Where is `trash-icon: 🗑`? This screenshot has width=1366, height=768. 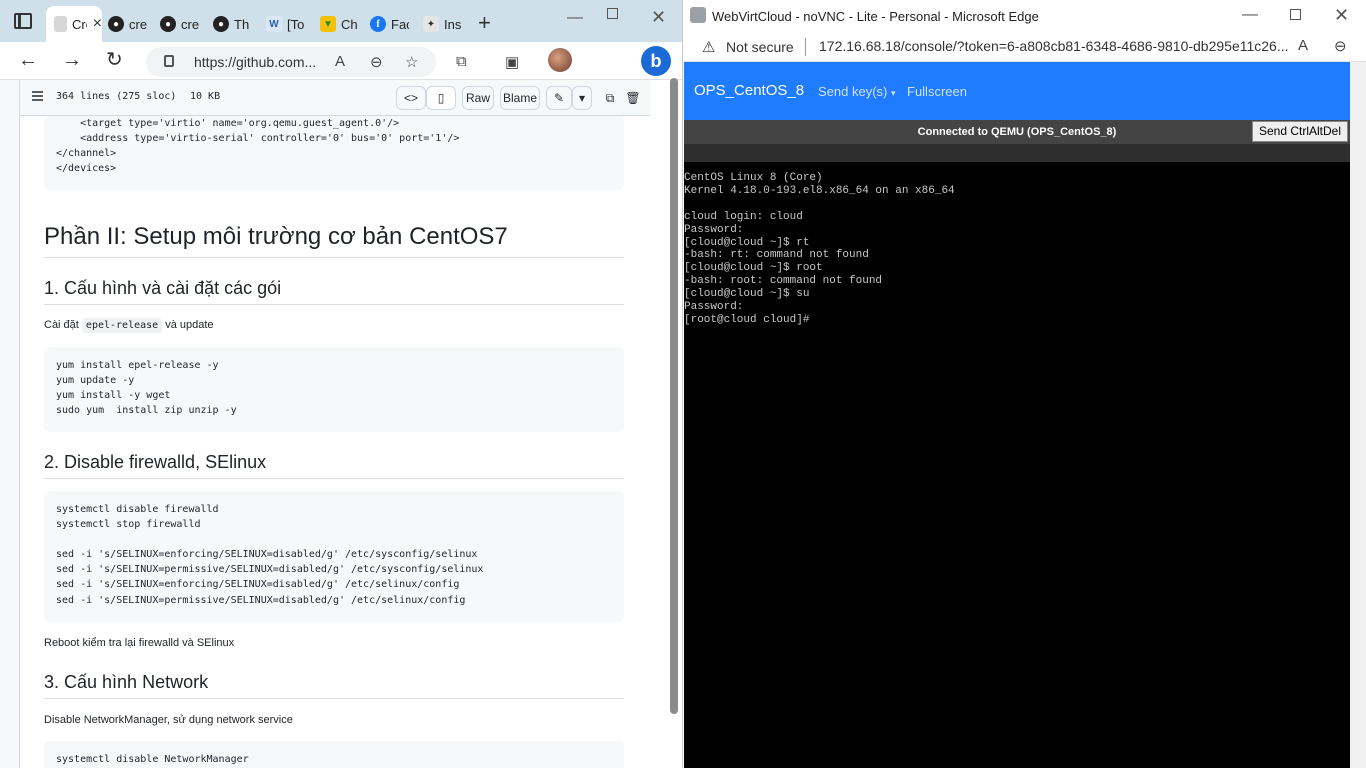
trash-icon: 🗑 is located at coordinates (633, 98).